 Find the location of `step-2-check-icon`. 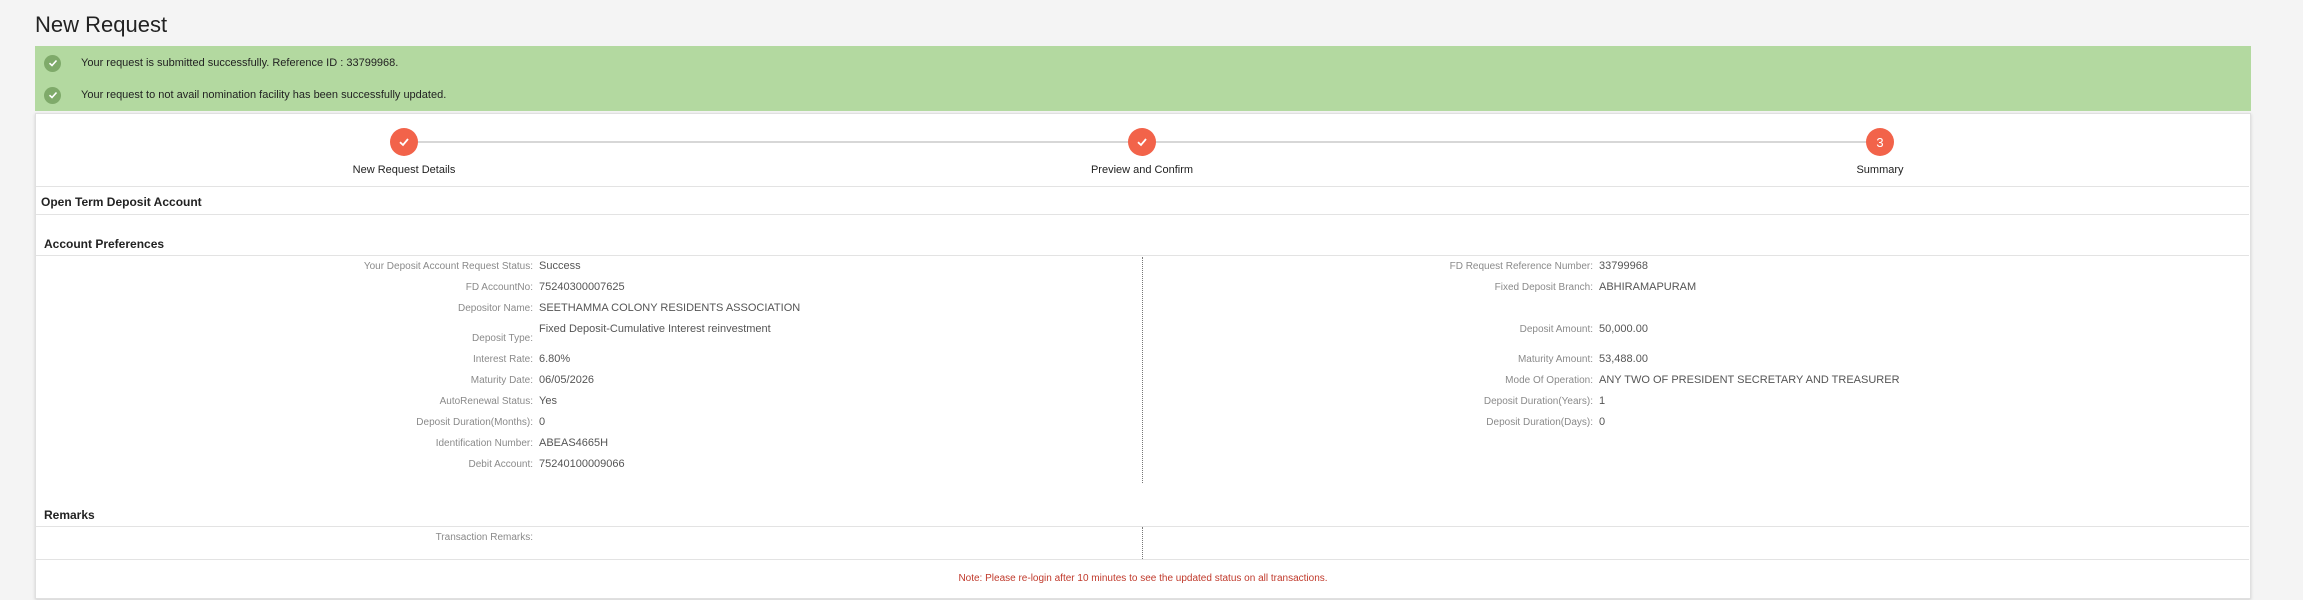

step-2-check-icon is located at coordinates (1142, 142).